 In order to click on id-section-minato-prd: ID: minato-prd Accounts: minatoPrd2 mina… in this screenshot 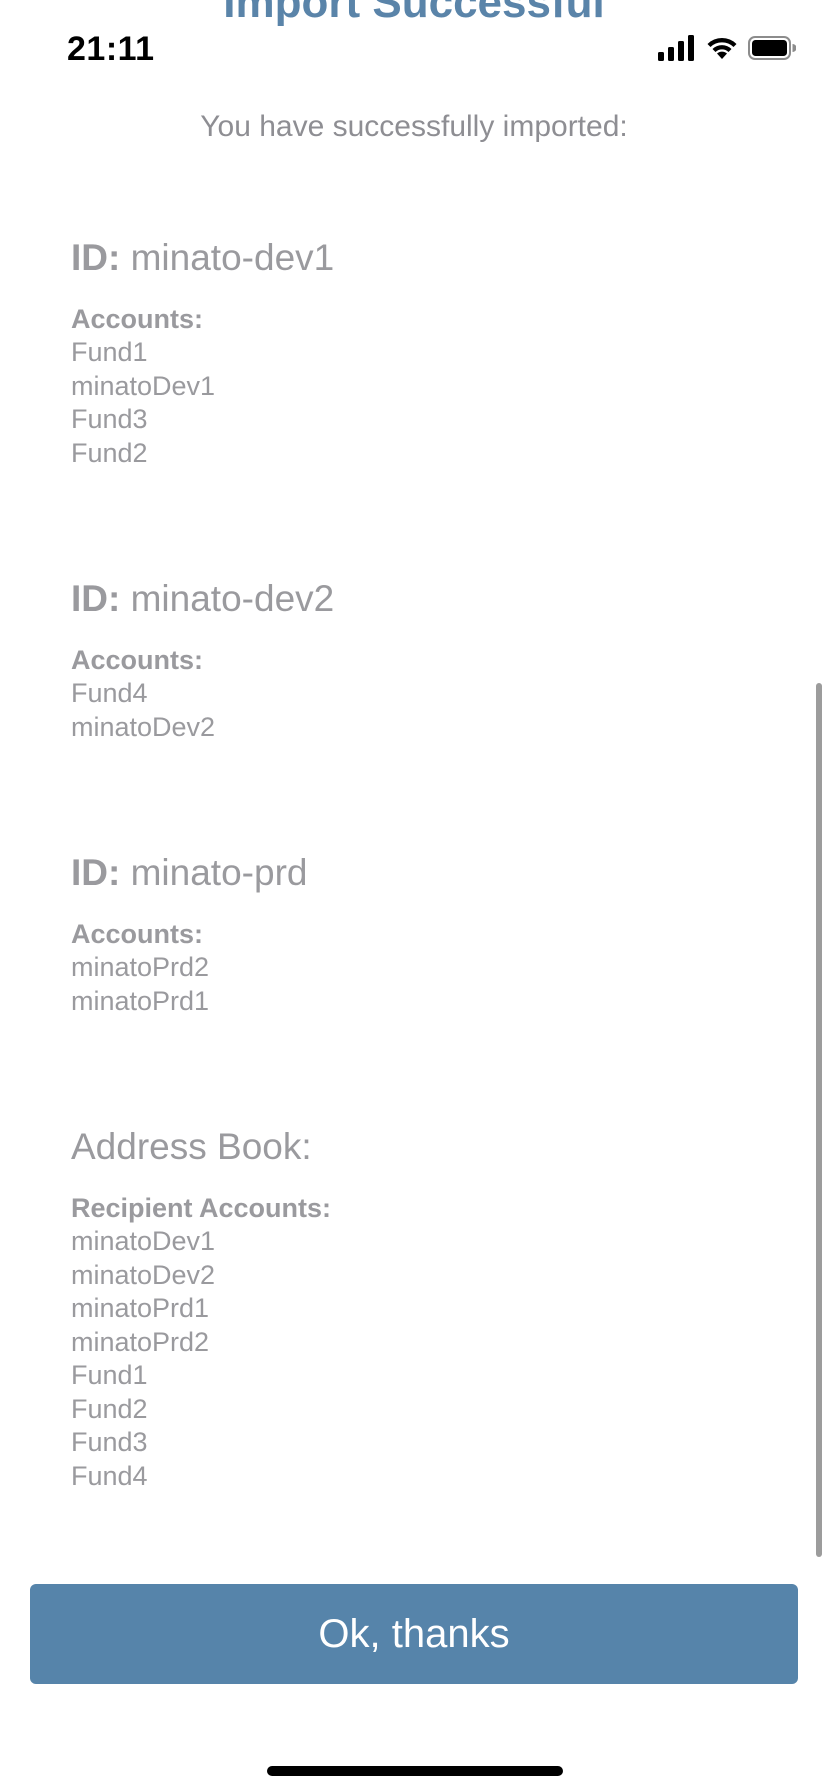, I will do `click(421, 934)`.